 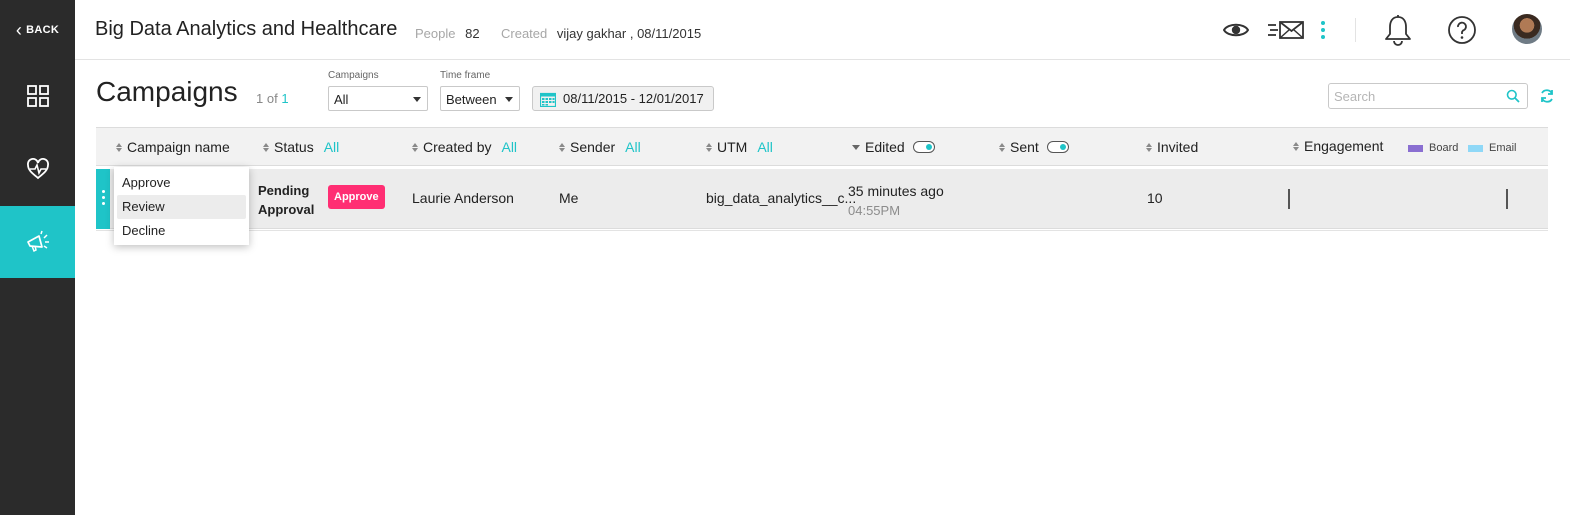 I want to click on created-meta: Created vijay gakhar , 08/11/2015, so click(x=601, y=33).